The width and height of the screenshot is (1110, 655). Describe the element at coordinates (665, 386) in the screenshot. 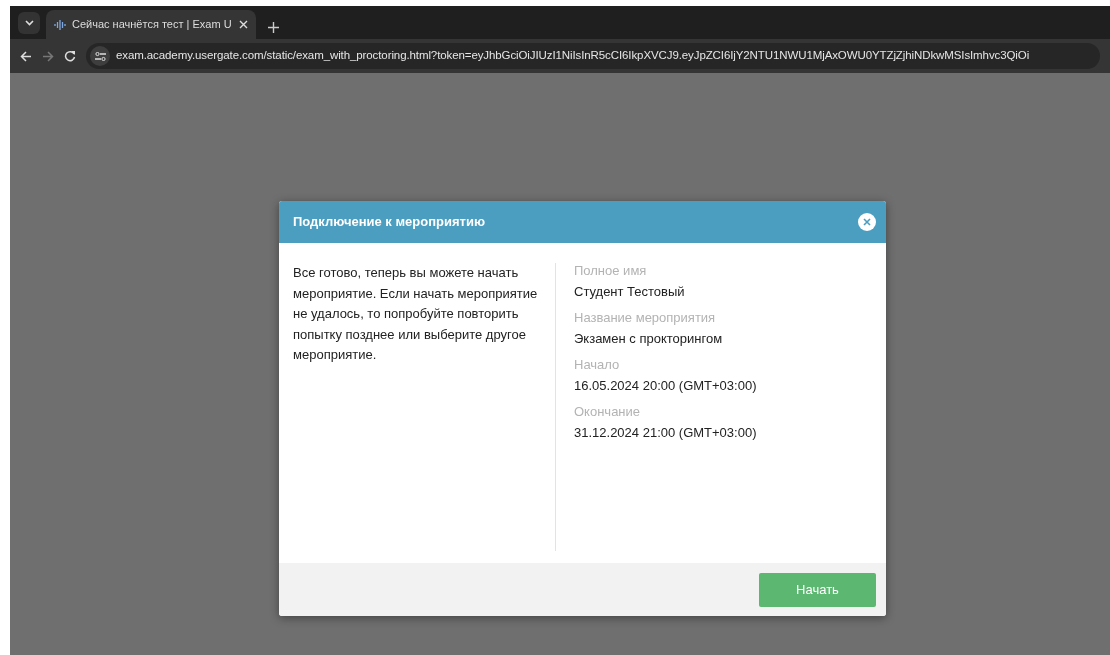

I see `field-value: 16.05.2024 20:00 (GMT+03:00)` at that location.